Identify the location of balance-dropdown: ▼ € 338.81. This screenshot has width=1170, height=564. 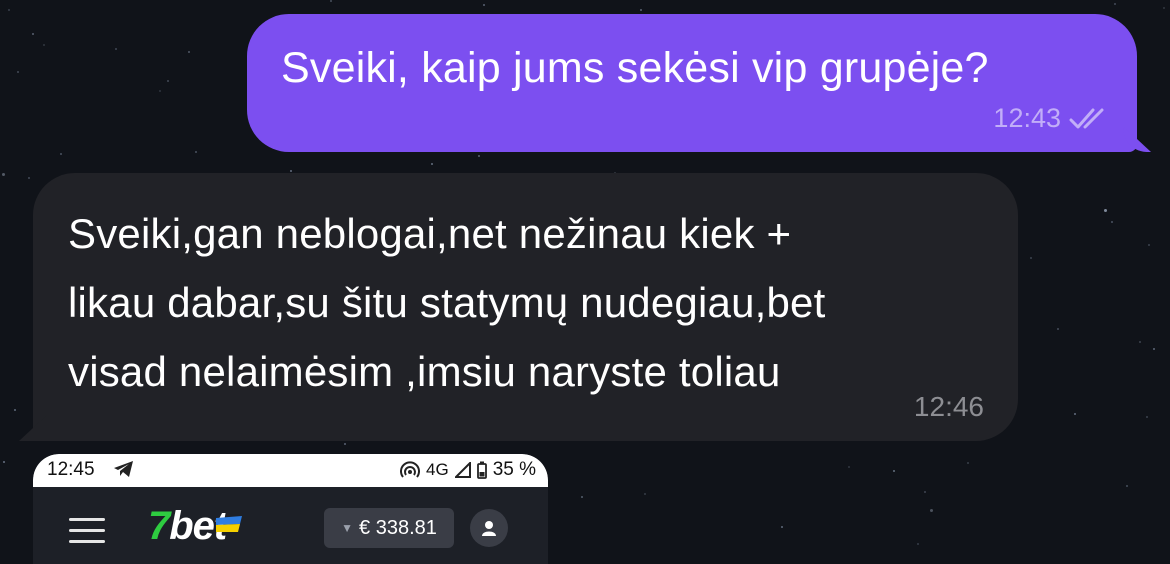
(389, 528).